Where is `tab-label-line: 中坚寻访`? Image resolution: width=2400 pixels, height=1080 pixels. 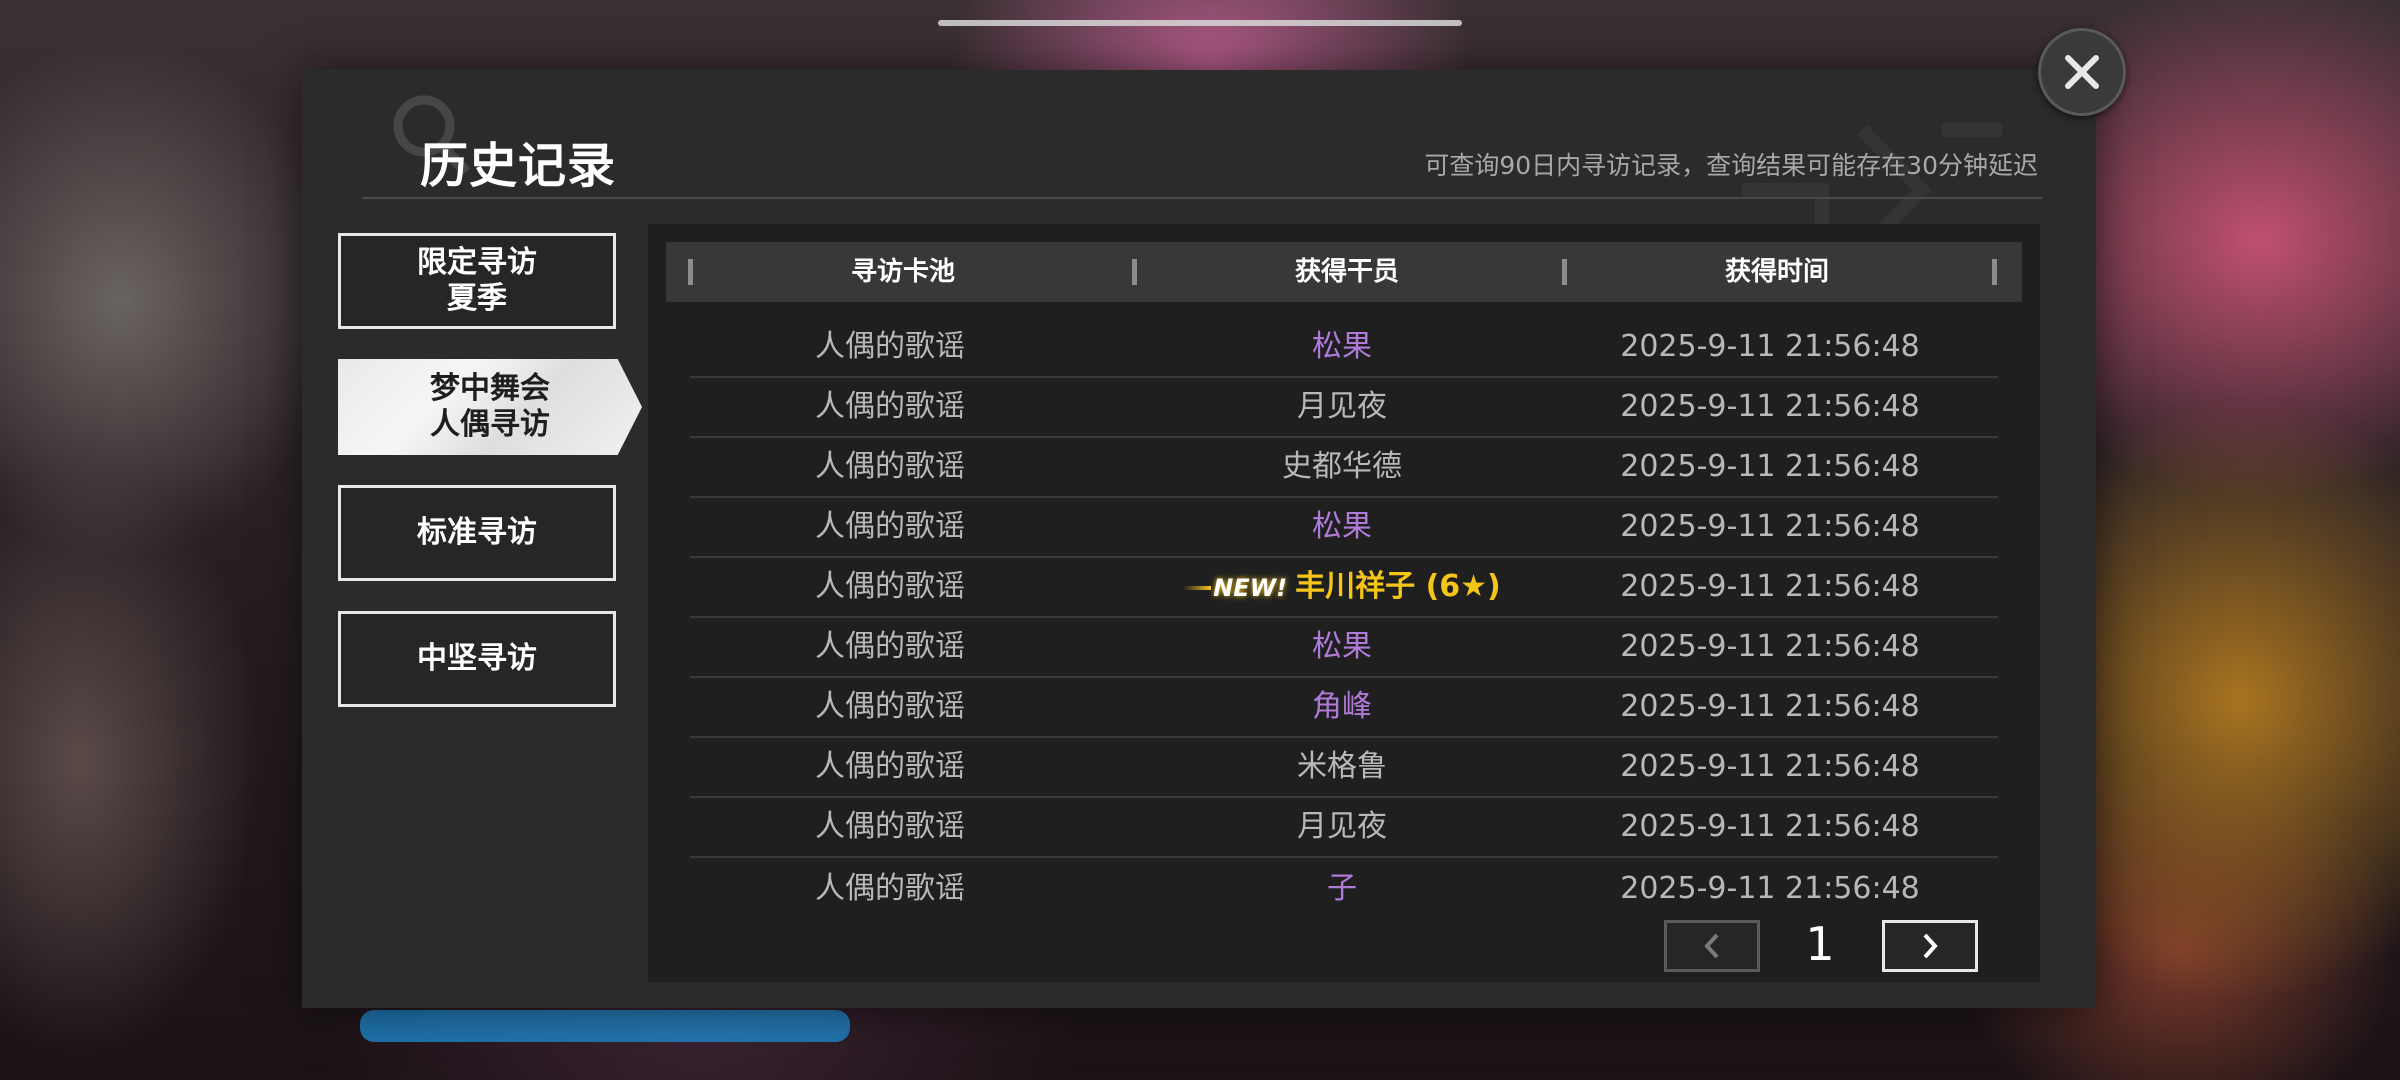 tab-label-line: 中坚寻访 is located at coordinates (477, 658).